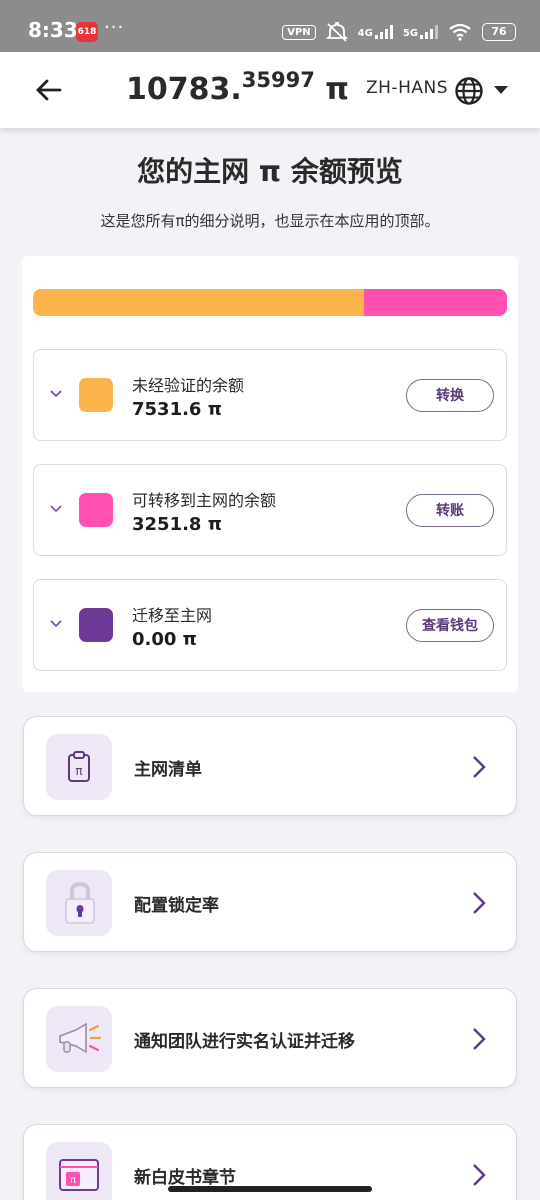  What do you see at coordinates (79, 1039) in the screenshot?
I see `megaphone-icon` at bounding box center [79, 1039].